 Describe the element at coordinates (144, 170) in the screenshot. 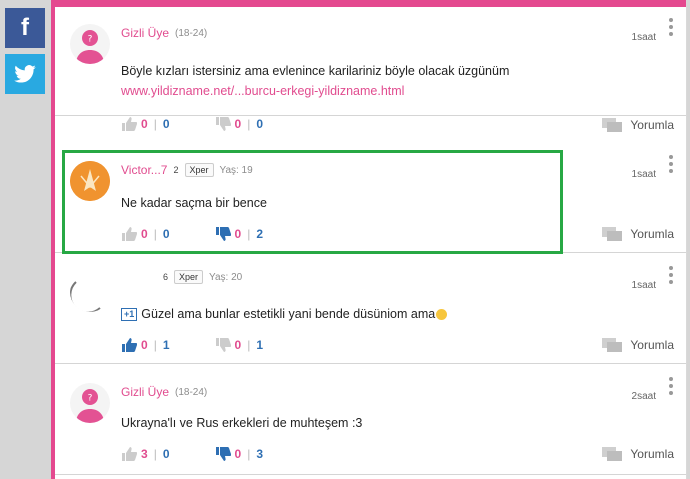

I see `username: Victor...7` at that location.